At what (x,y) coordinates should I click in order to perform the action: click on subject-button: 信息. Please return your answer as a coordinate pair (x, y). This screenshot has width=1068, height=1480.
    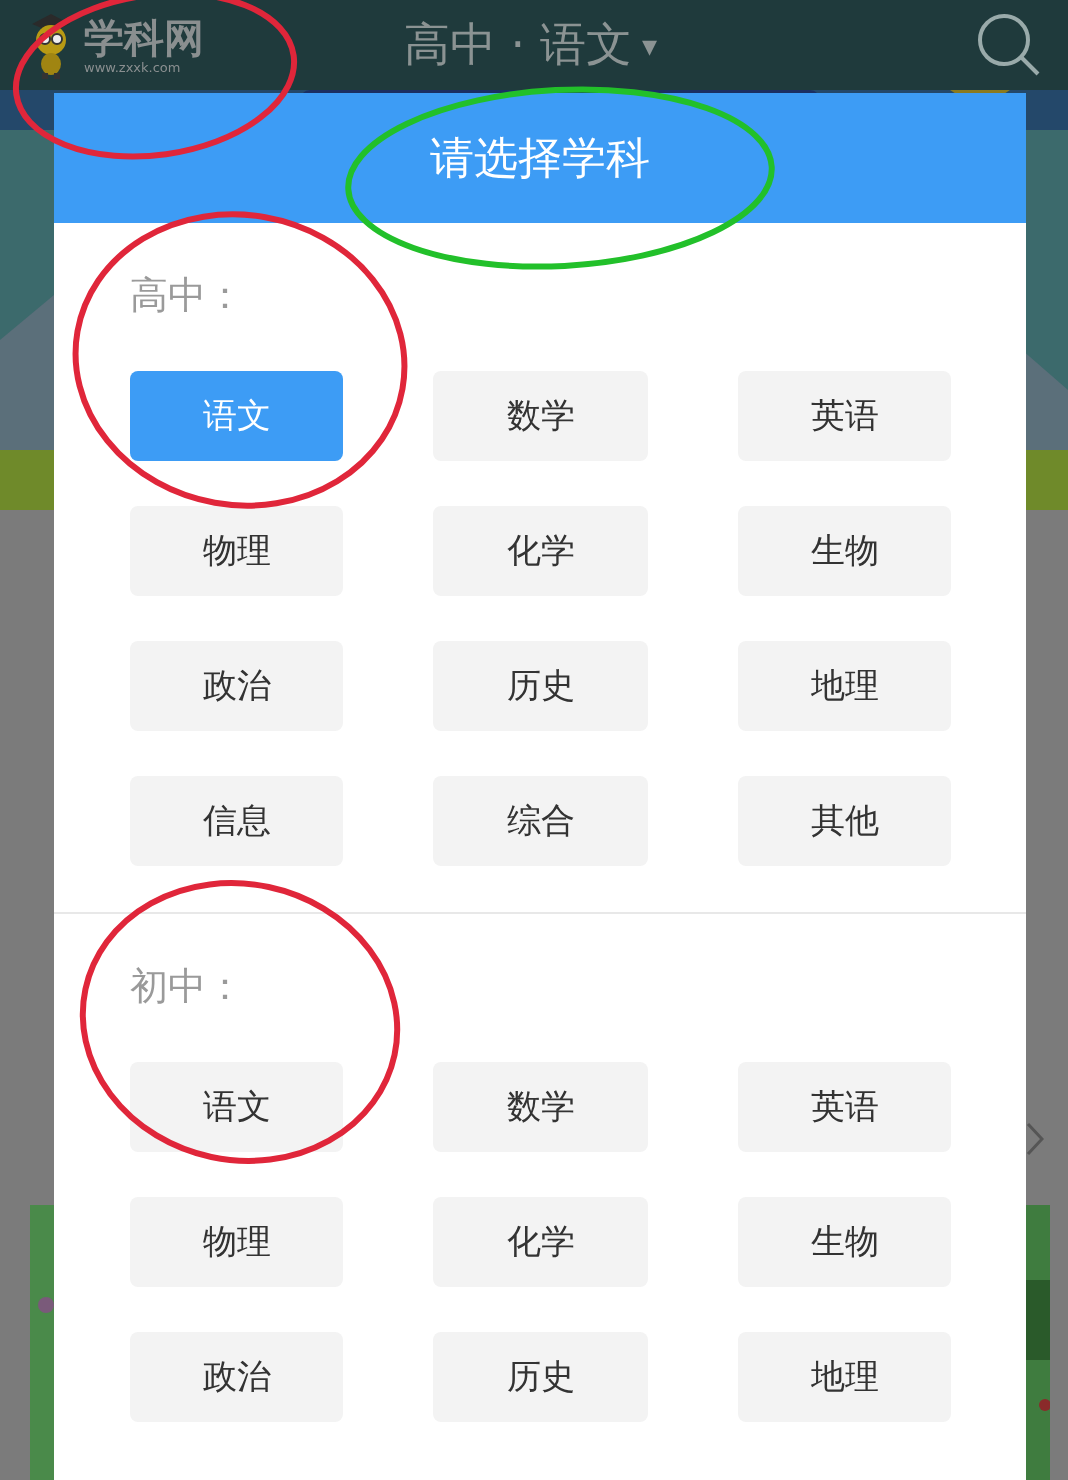
    Looking at the image, I should click on (236, 821).